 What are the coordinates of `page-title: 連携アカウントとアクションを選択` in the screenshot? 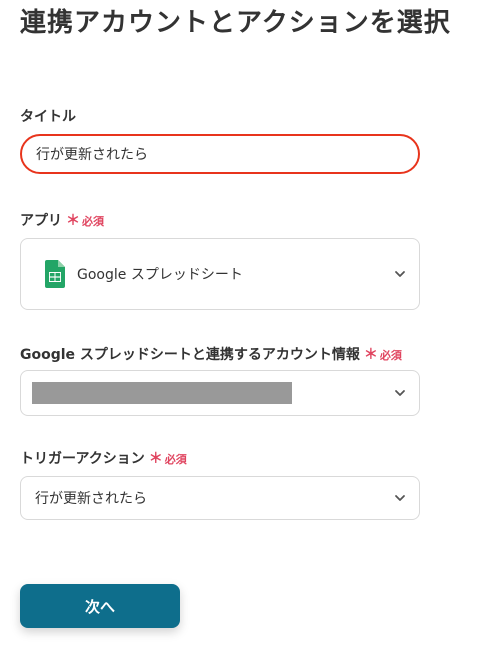 It's located at (235, 23).